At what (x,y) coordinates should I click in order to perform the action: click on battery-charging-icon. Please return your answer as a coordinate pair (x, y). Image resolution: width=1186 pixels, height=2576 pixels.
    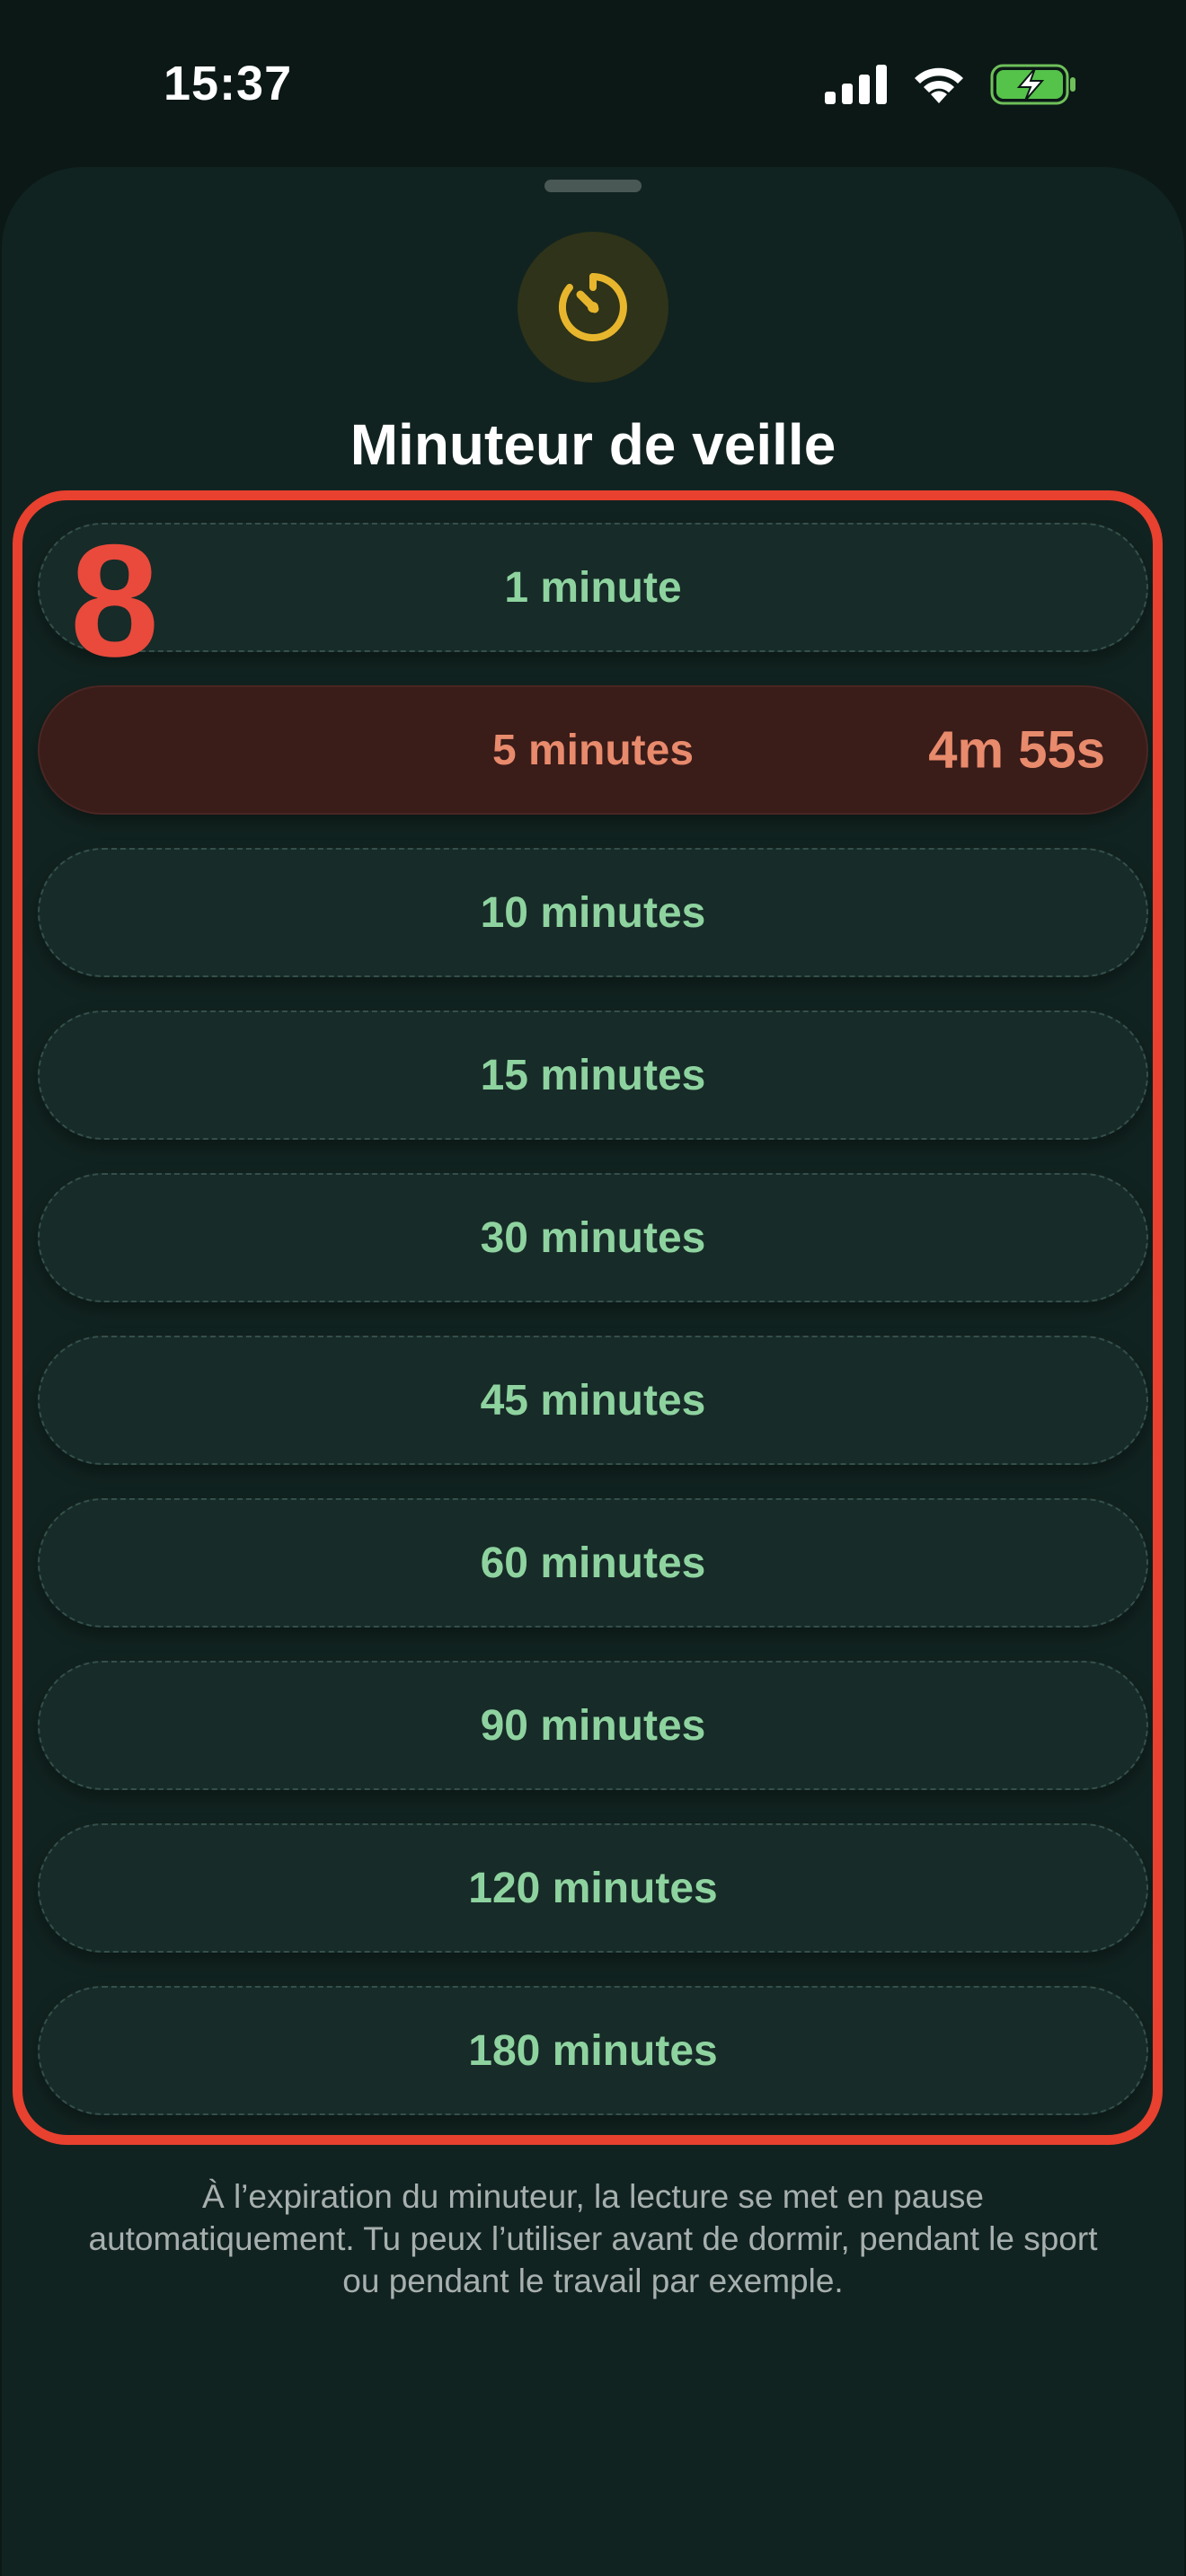
    Looking at the image, I should click on (1032, 84).